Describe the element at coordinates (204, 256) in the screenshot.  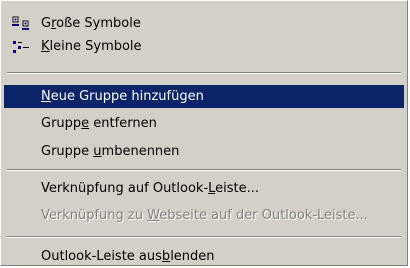
I see `menu-item-hide-outlook-bar: Outlook-Leiste ausblenden` at that location.